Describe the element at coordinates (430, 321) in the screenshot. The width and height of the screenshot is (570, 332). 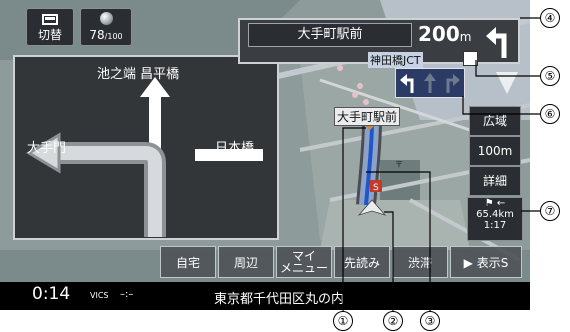
I see `callout-3: ③` at that location.